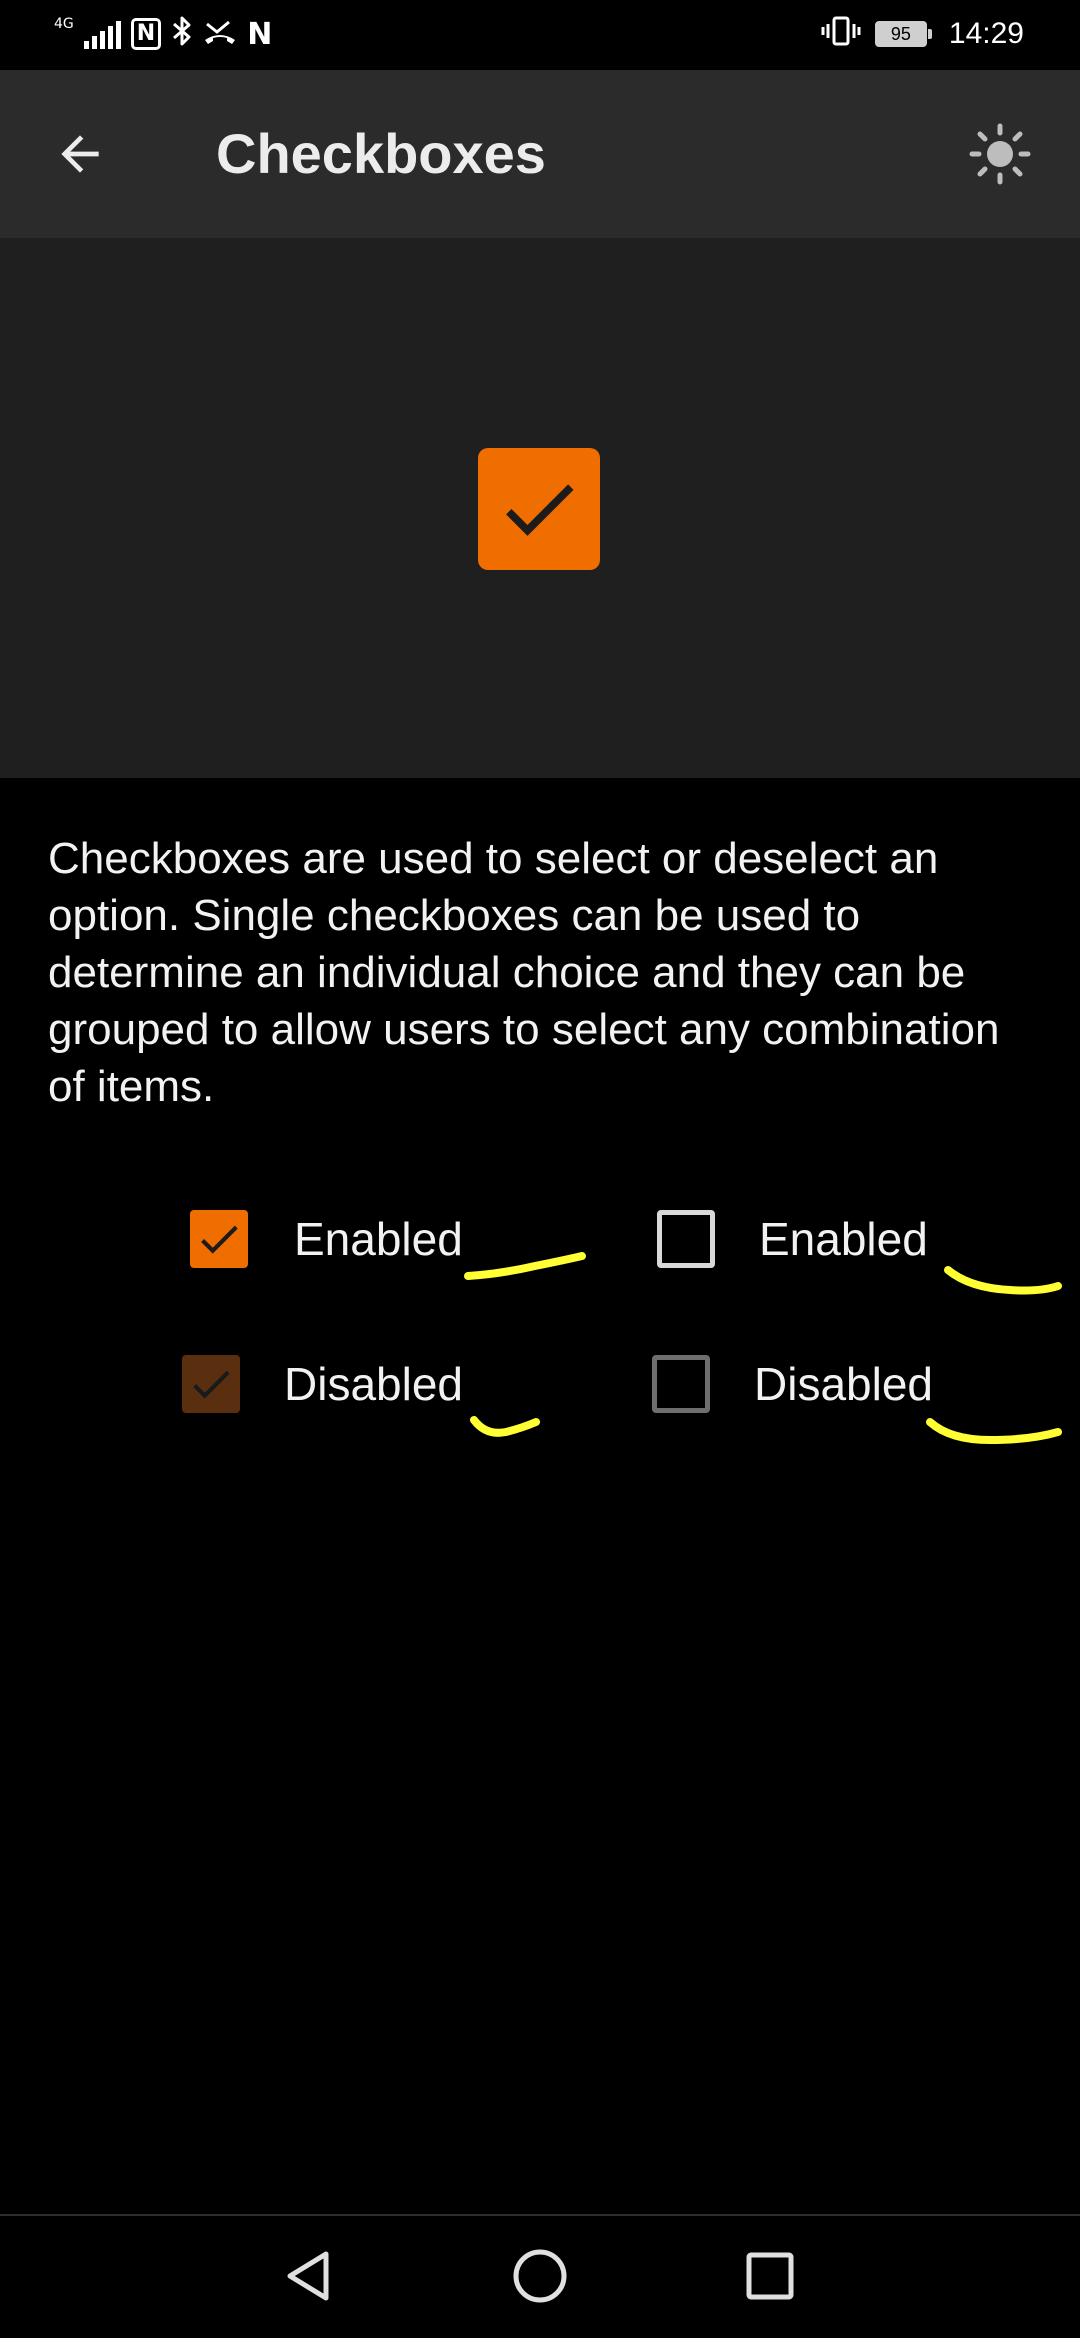 This screenshot has width=1080, height=2338. I want to click on checkbox-enabled-unchecked: Enabled, so click(792, 1239).